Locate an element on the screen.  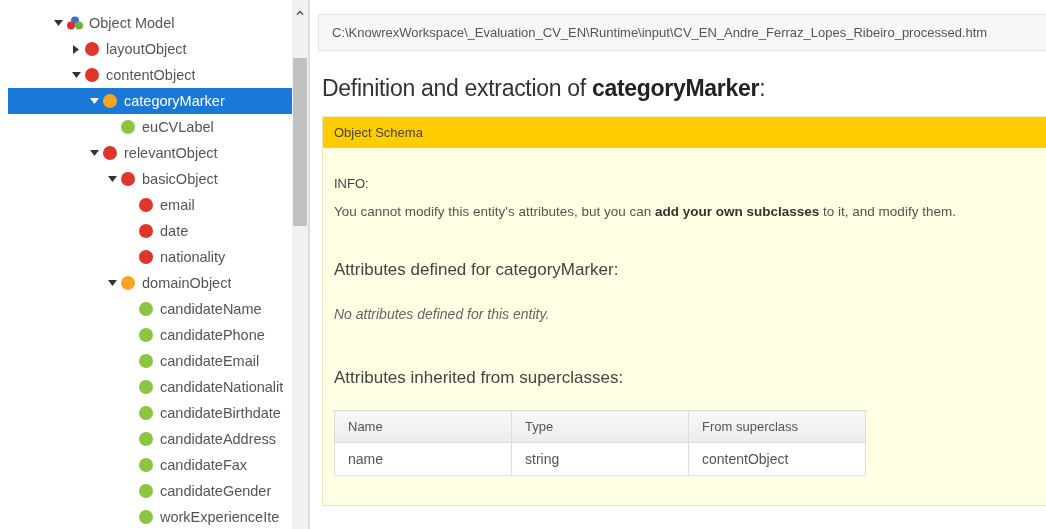
tree-item: categoryMarker is located at coordinates (150, 101).